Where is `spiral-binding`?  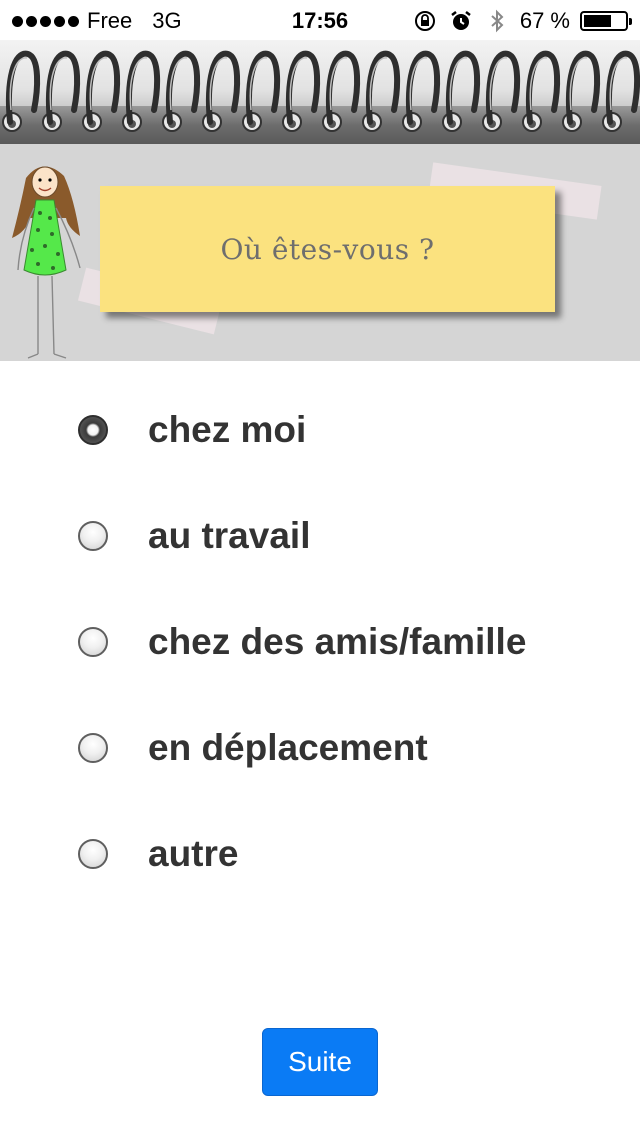
spiral-binding is located at coordinates (320, 92).